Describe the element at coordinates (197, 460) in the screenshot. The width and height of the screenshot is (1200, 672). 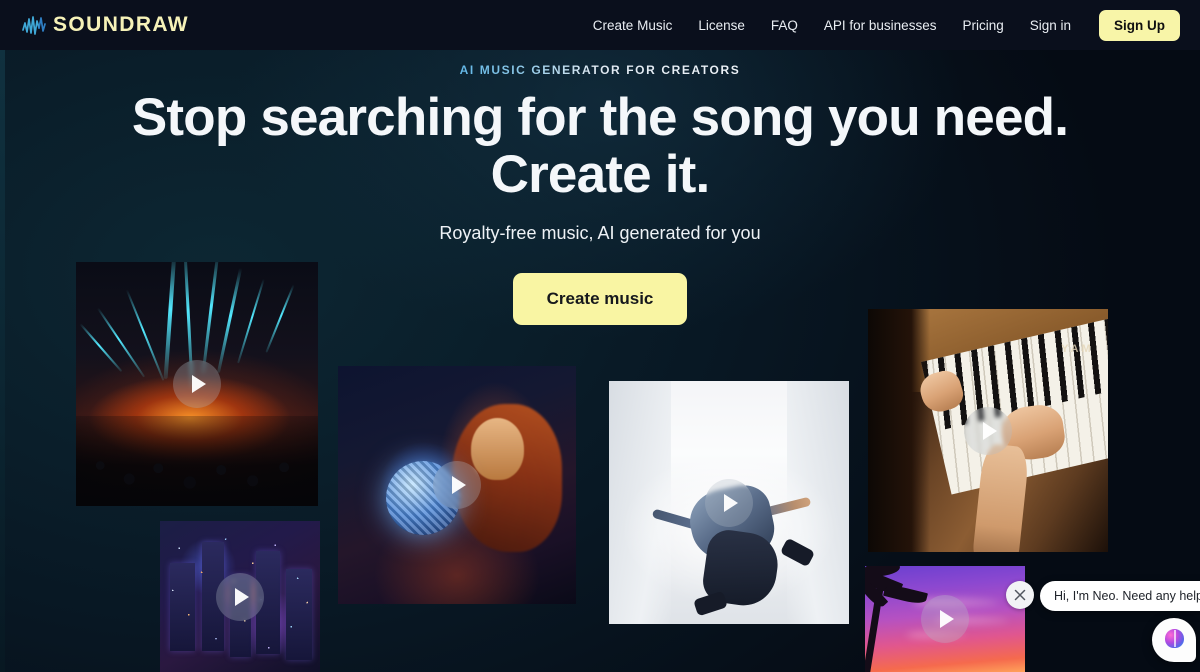
I see `crowd-silhouettes` at that location.